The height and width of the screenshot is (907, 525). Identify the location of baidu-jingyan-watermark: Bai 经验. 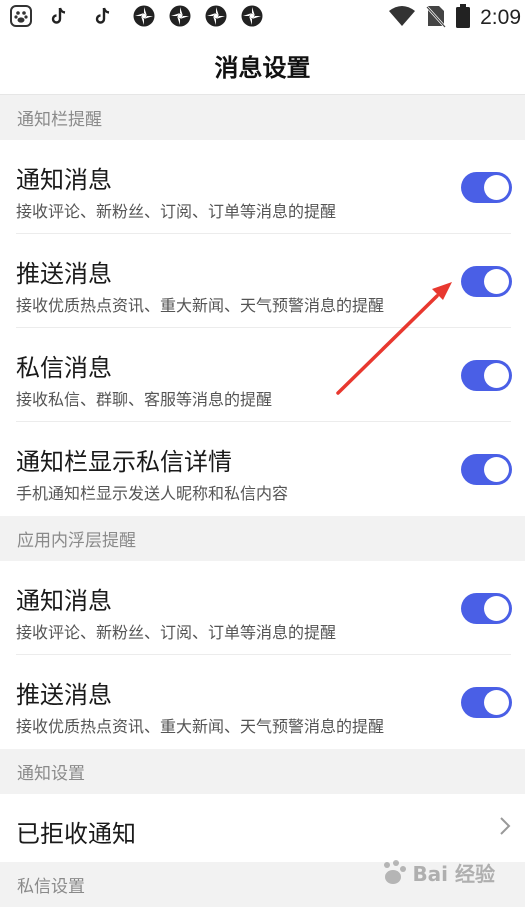
(436, 872).